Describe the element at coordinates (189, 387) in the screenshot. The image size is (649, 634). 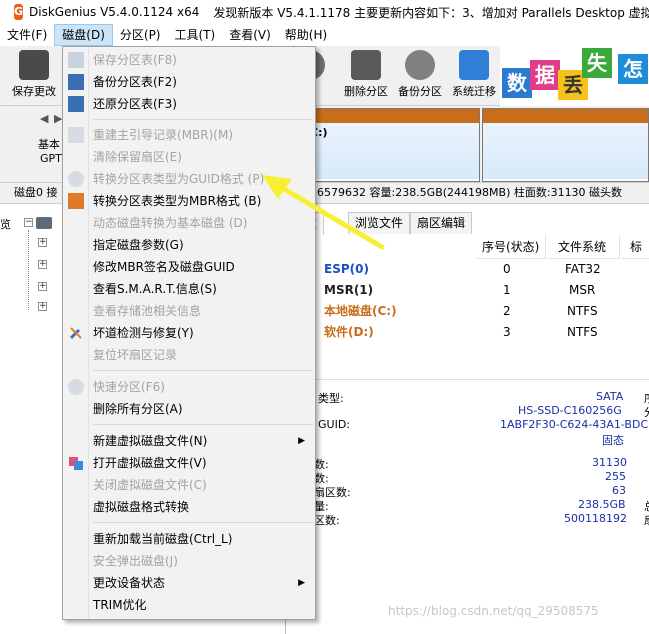
I see `menu-item-quick-partition: 快速分区(F6)` at that location.